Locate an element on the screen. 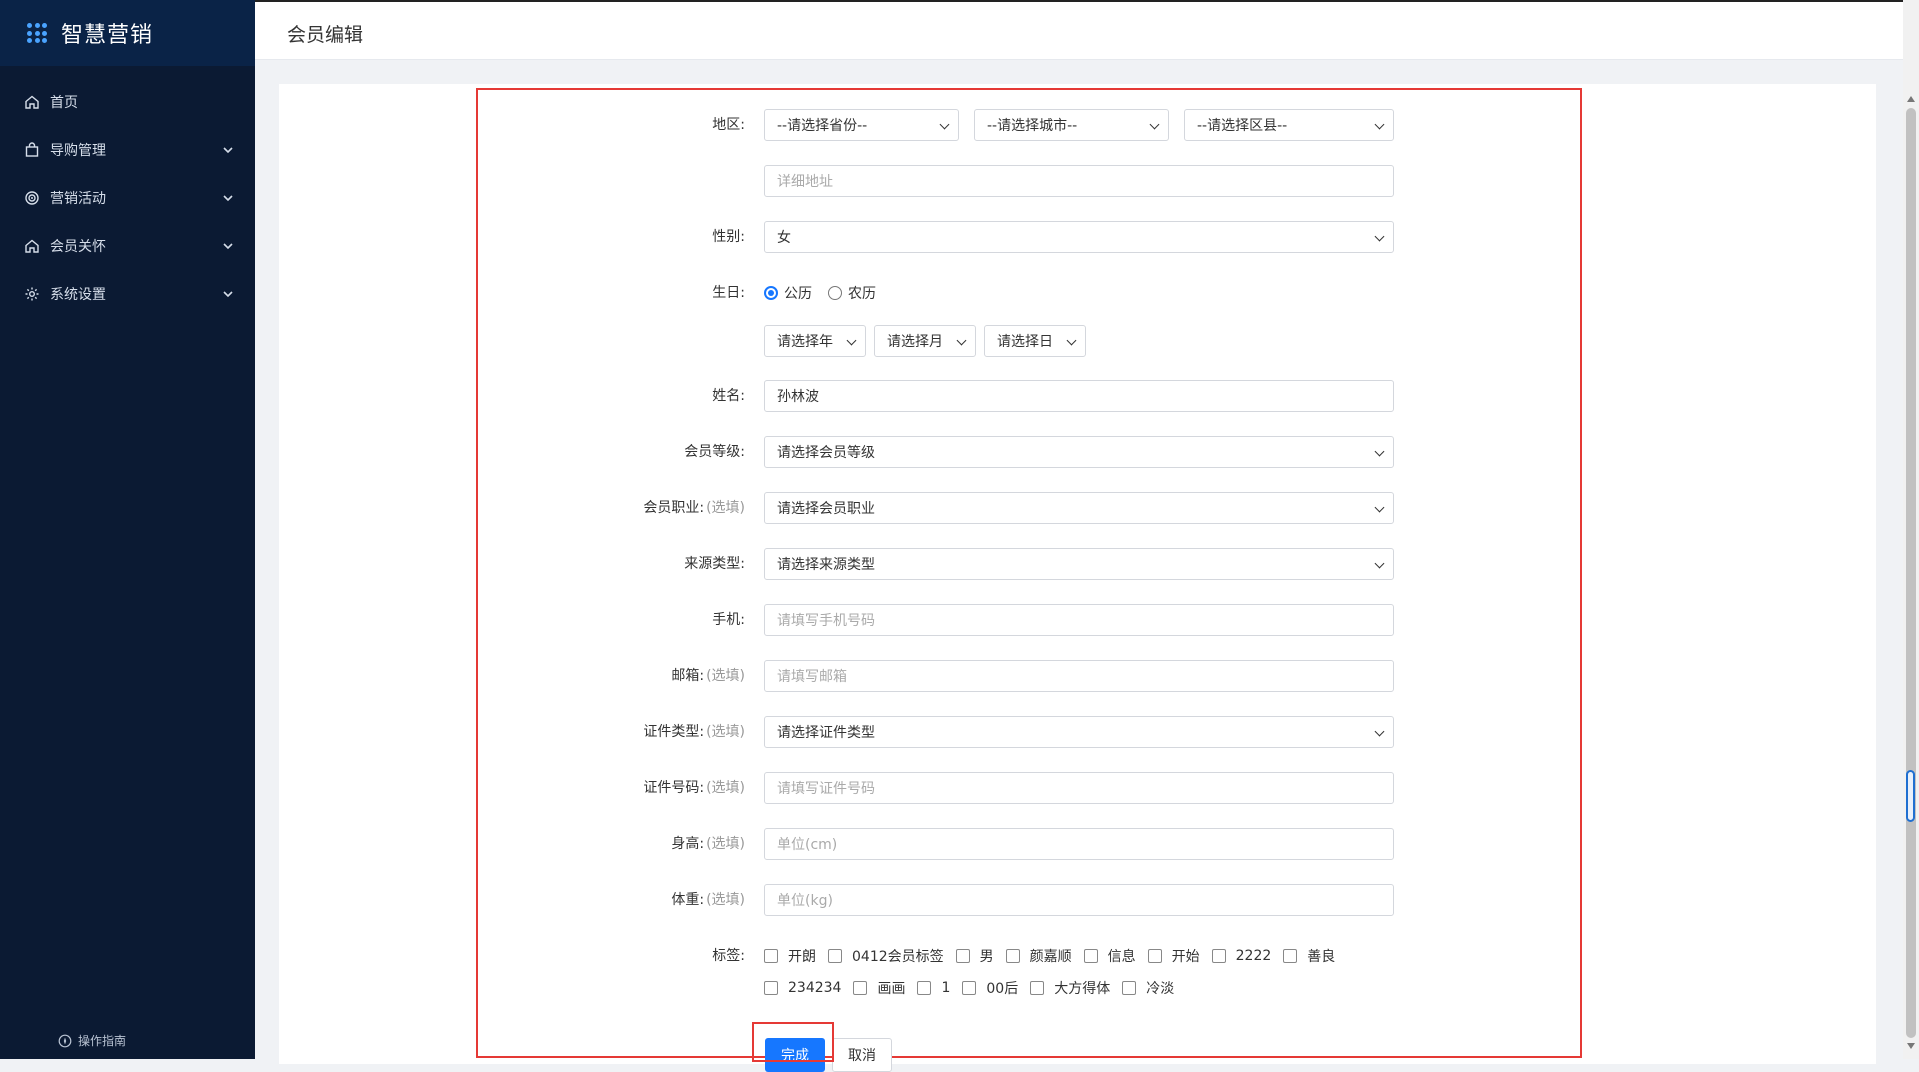 This screenshot has height=1072, width=1919. tag-label: 开朗 is located at coordinates (802, 956).